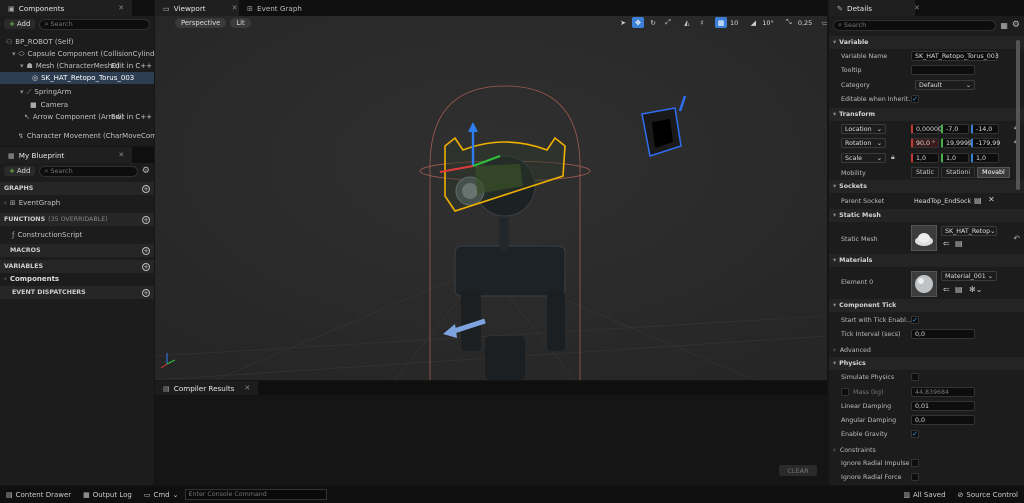 This screenshot has width=1024, height=503. What do you see at coordinates (753, 22) in the screenshot?
I see `rotation-snap-icon: ◢` at bounding box center [753, 22].